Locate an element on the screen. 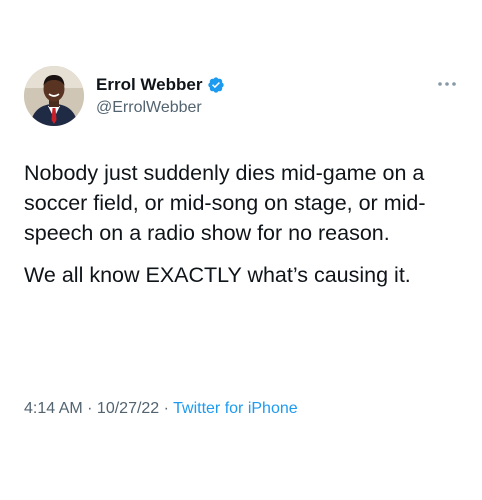 This screenshot has height=500, width=482. avatar is located at coordinates (54, 96).